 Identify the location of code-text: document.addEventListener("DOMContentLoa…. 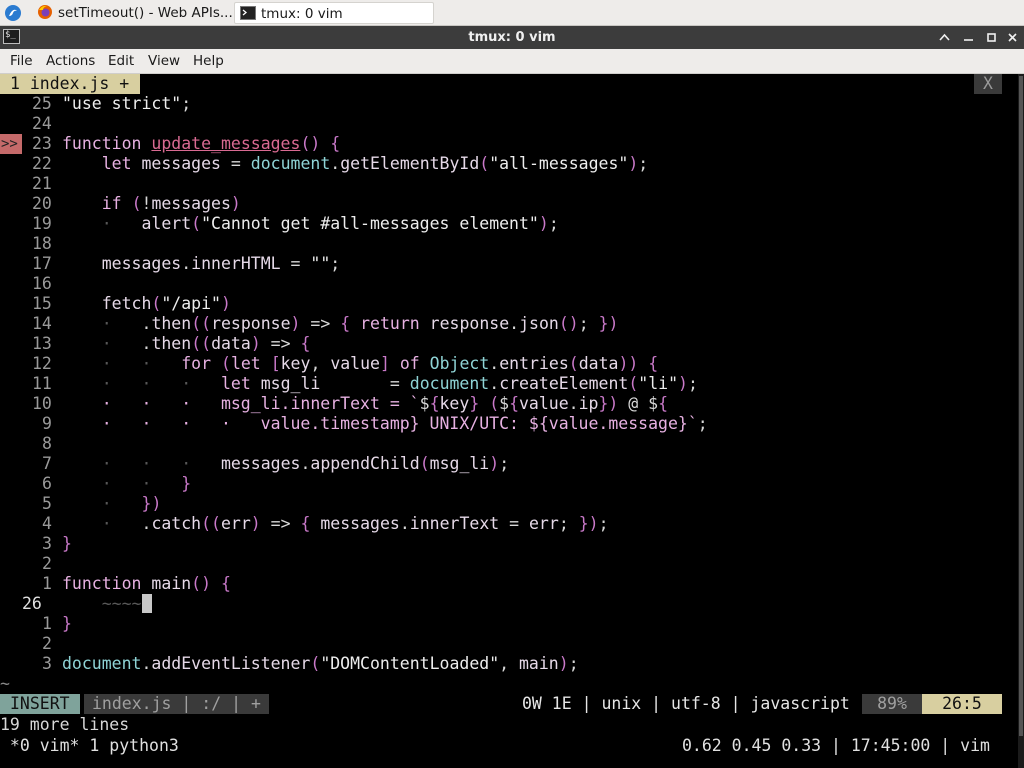
(320, 663).